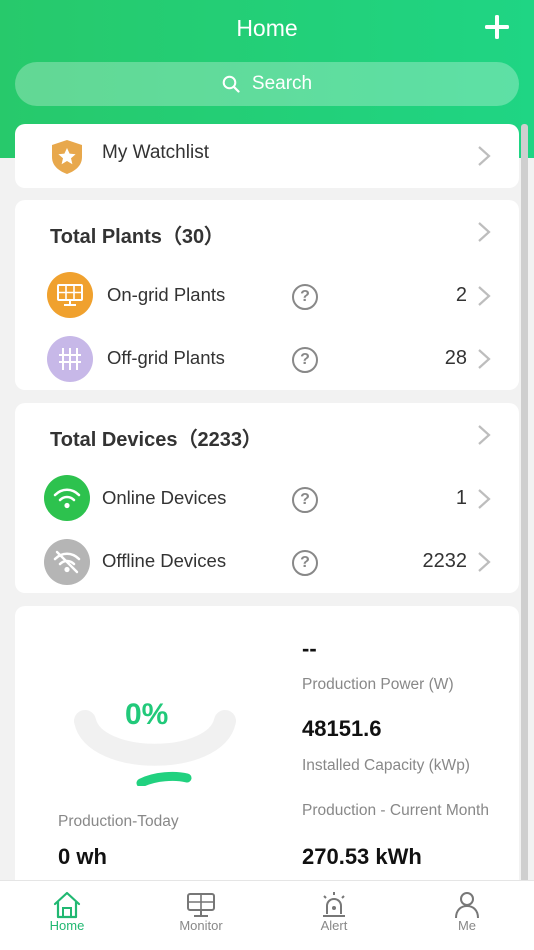 The width and height of the screenshot is (534, 950). Describe the element at coordinates (334, 904) in the screenshot. I see `alert-beacon-icon` at that location.